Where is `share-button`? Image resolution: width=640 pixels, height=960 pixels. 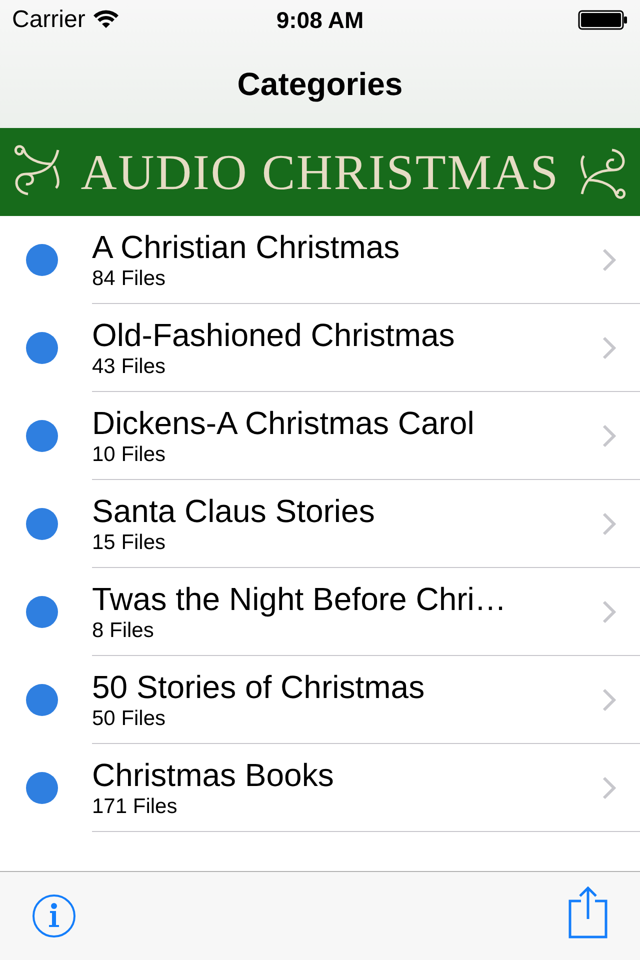 share-button is located at coordinates (588, 912).